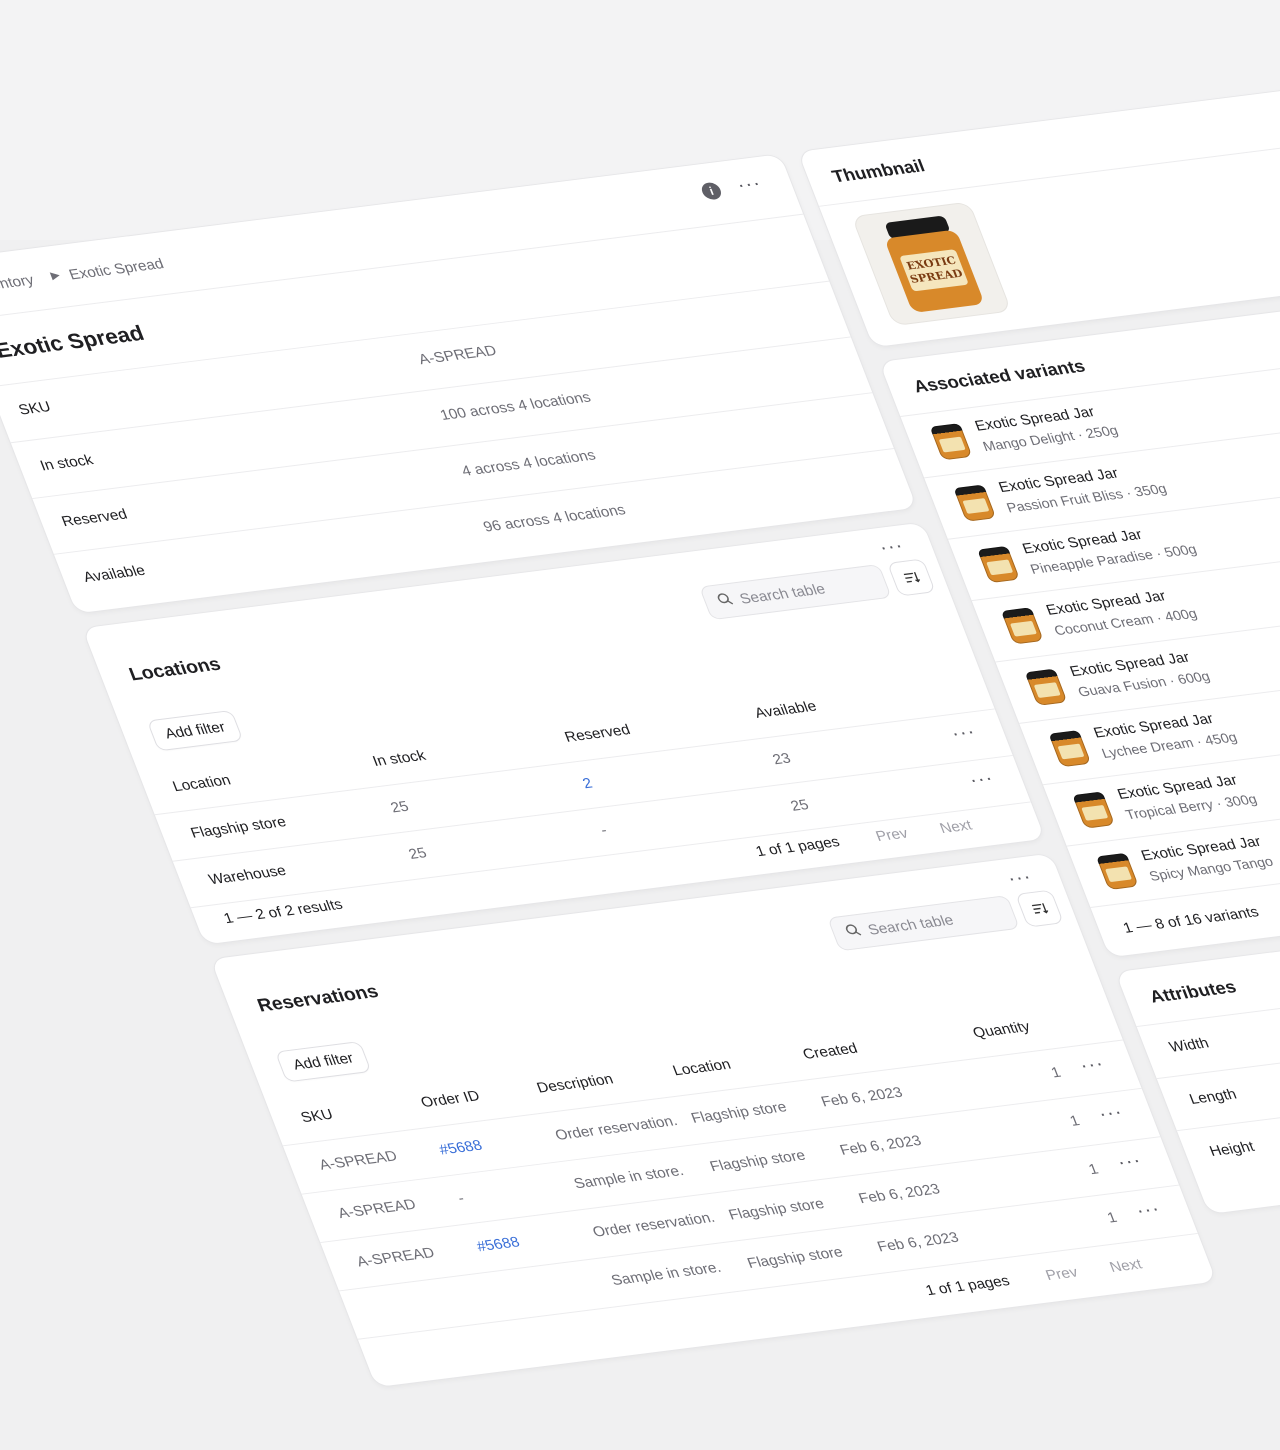 Image resolution: width=1280 pixels, height=1450 pixels. I want to click on locations-search-input: Search table, so click(795, 592).